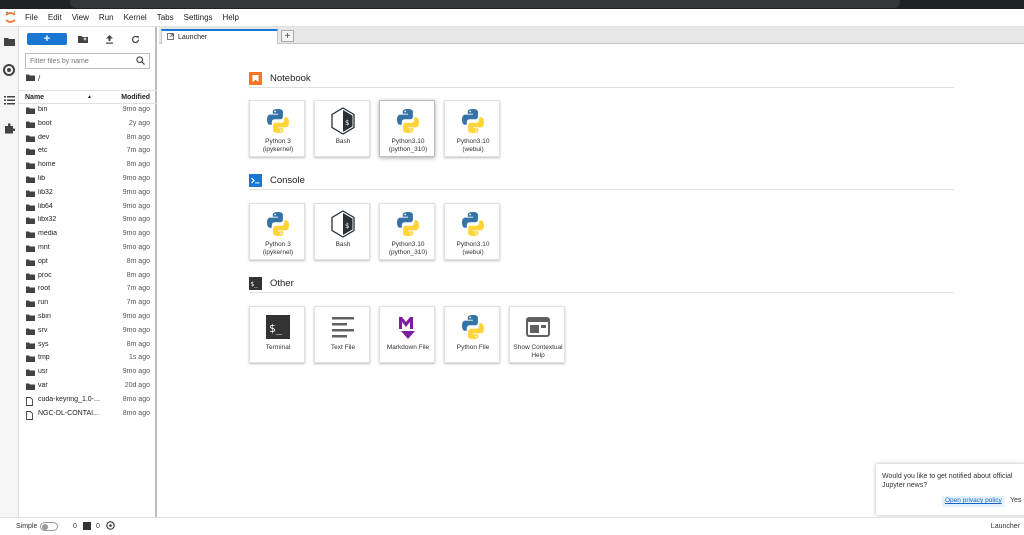 The width and height of the screenshot is (1024, 535). I want to click on tab-launcher-label: Launcher, so click(193, 37).